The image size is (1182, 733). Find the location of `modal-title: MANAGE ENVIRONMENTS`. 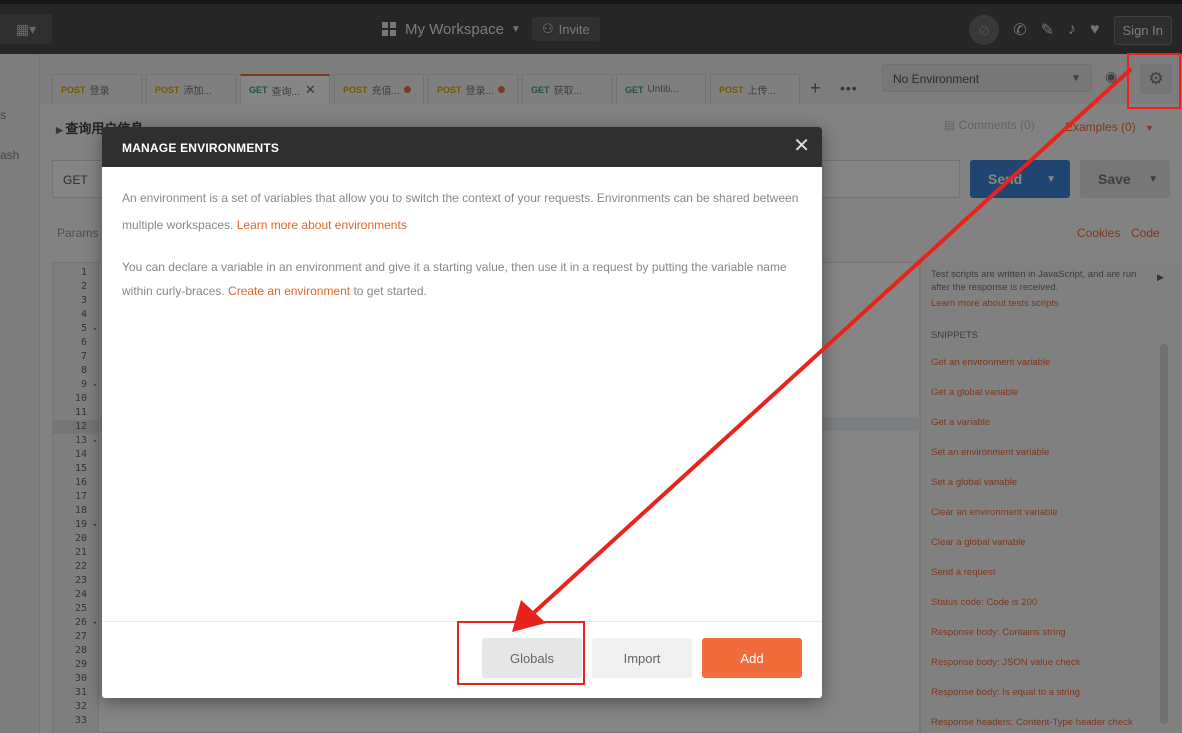

modal-title: MANAGE ENVIRONMENTS is located at coordinates (201, 148).